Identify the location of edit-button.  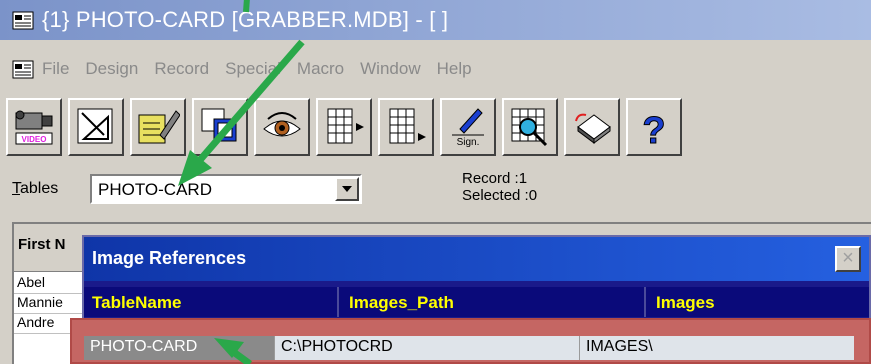
(158, 127).